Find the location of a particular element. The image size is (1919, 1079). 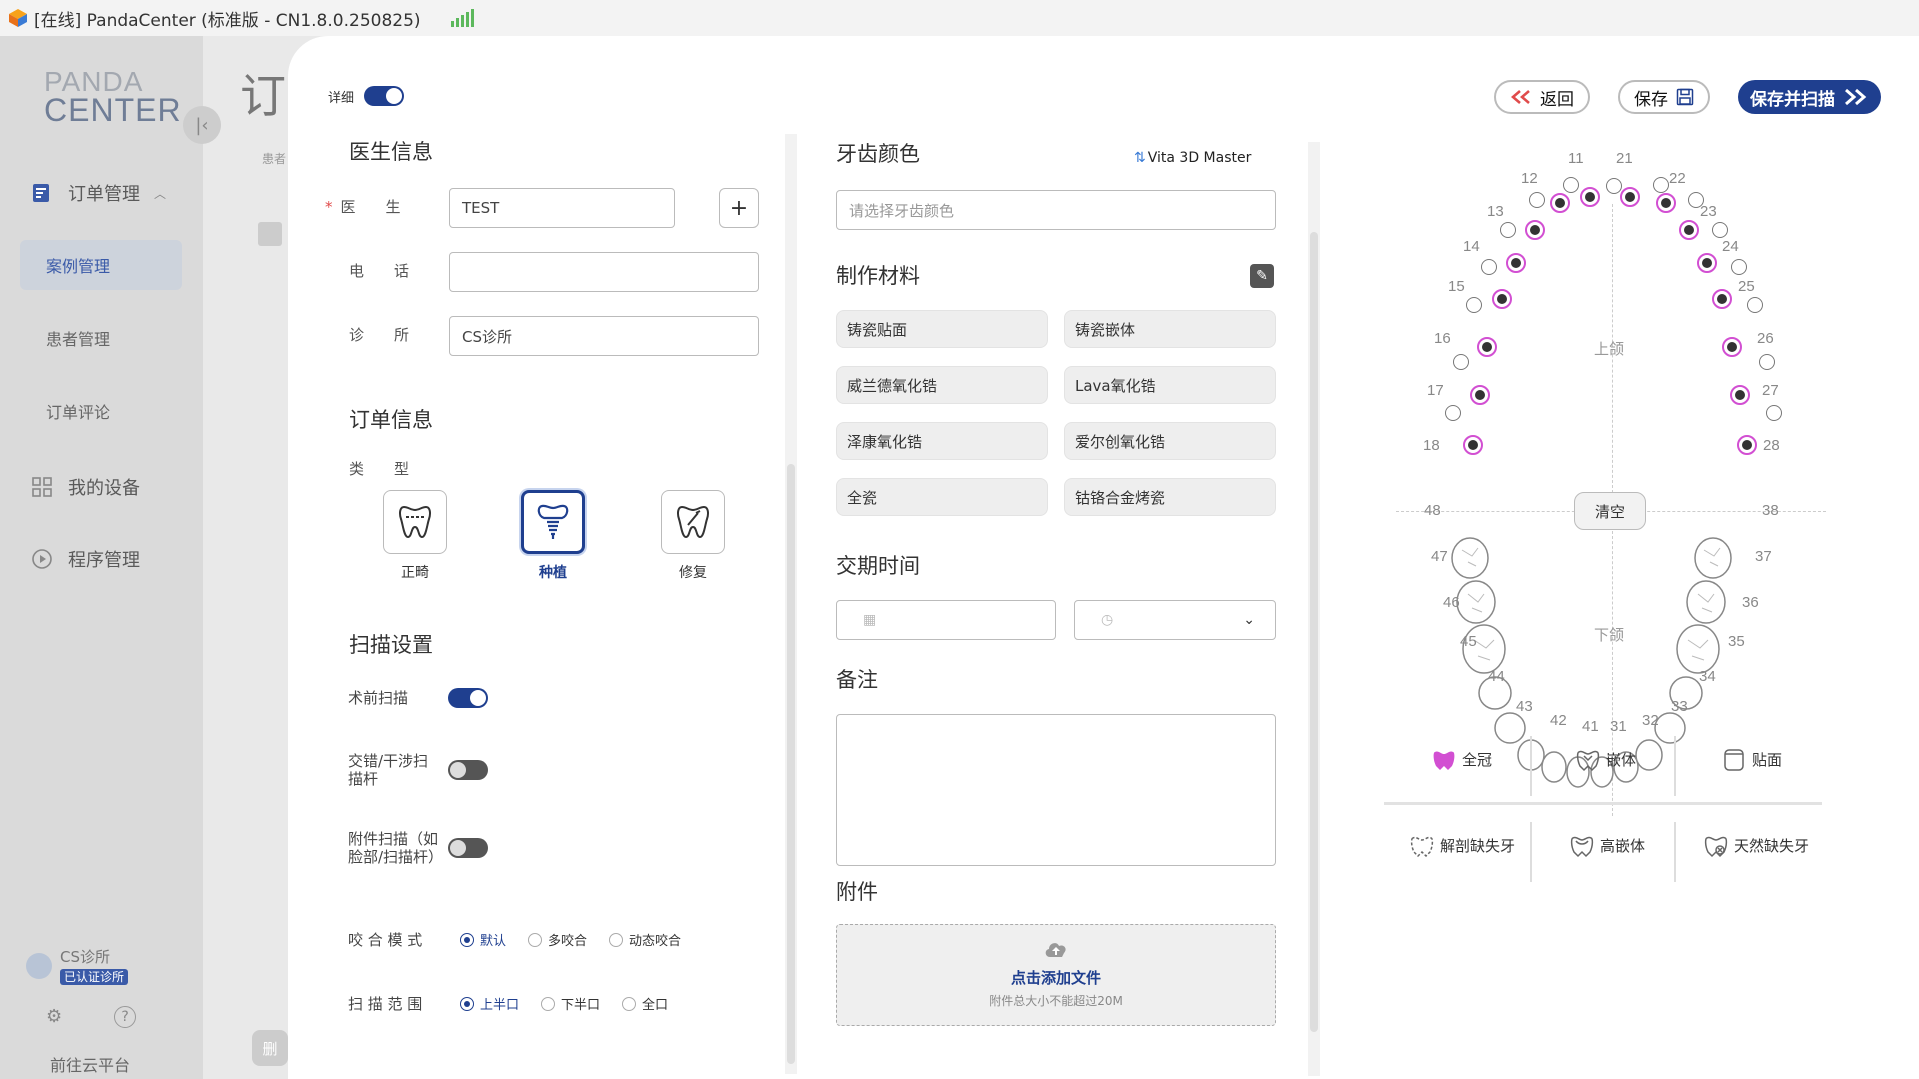

restoration-natural-missing: 天然缺失牙 is located at coordinates (1756, 845).